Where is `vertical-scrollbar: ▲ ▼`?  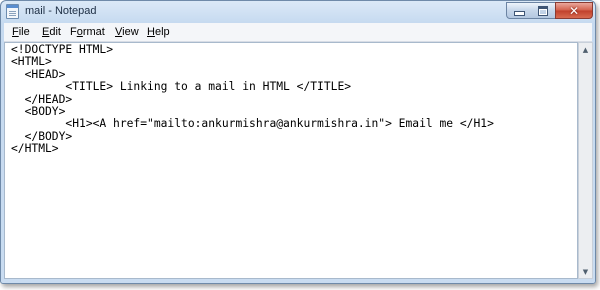 vertical-scrollbar: ▲ ▼ is located at coordinates (585, 160).